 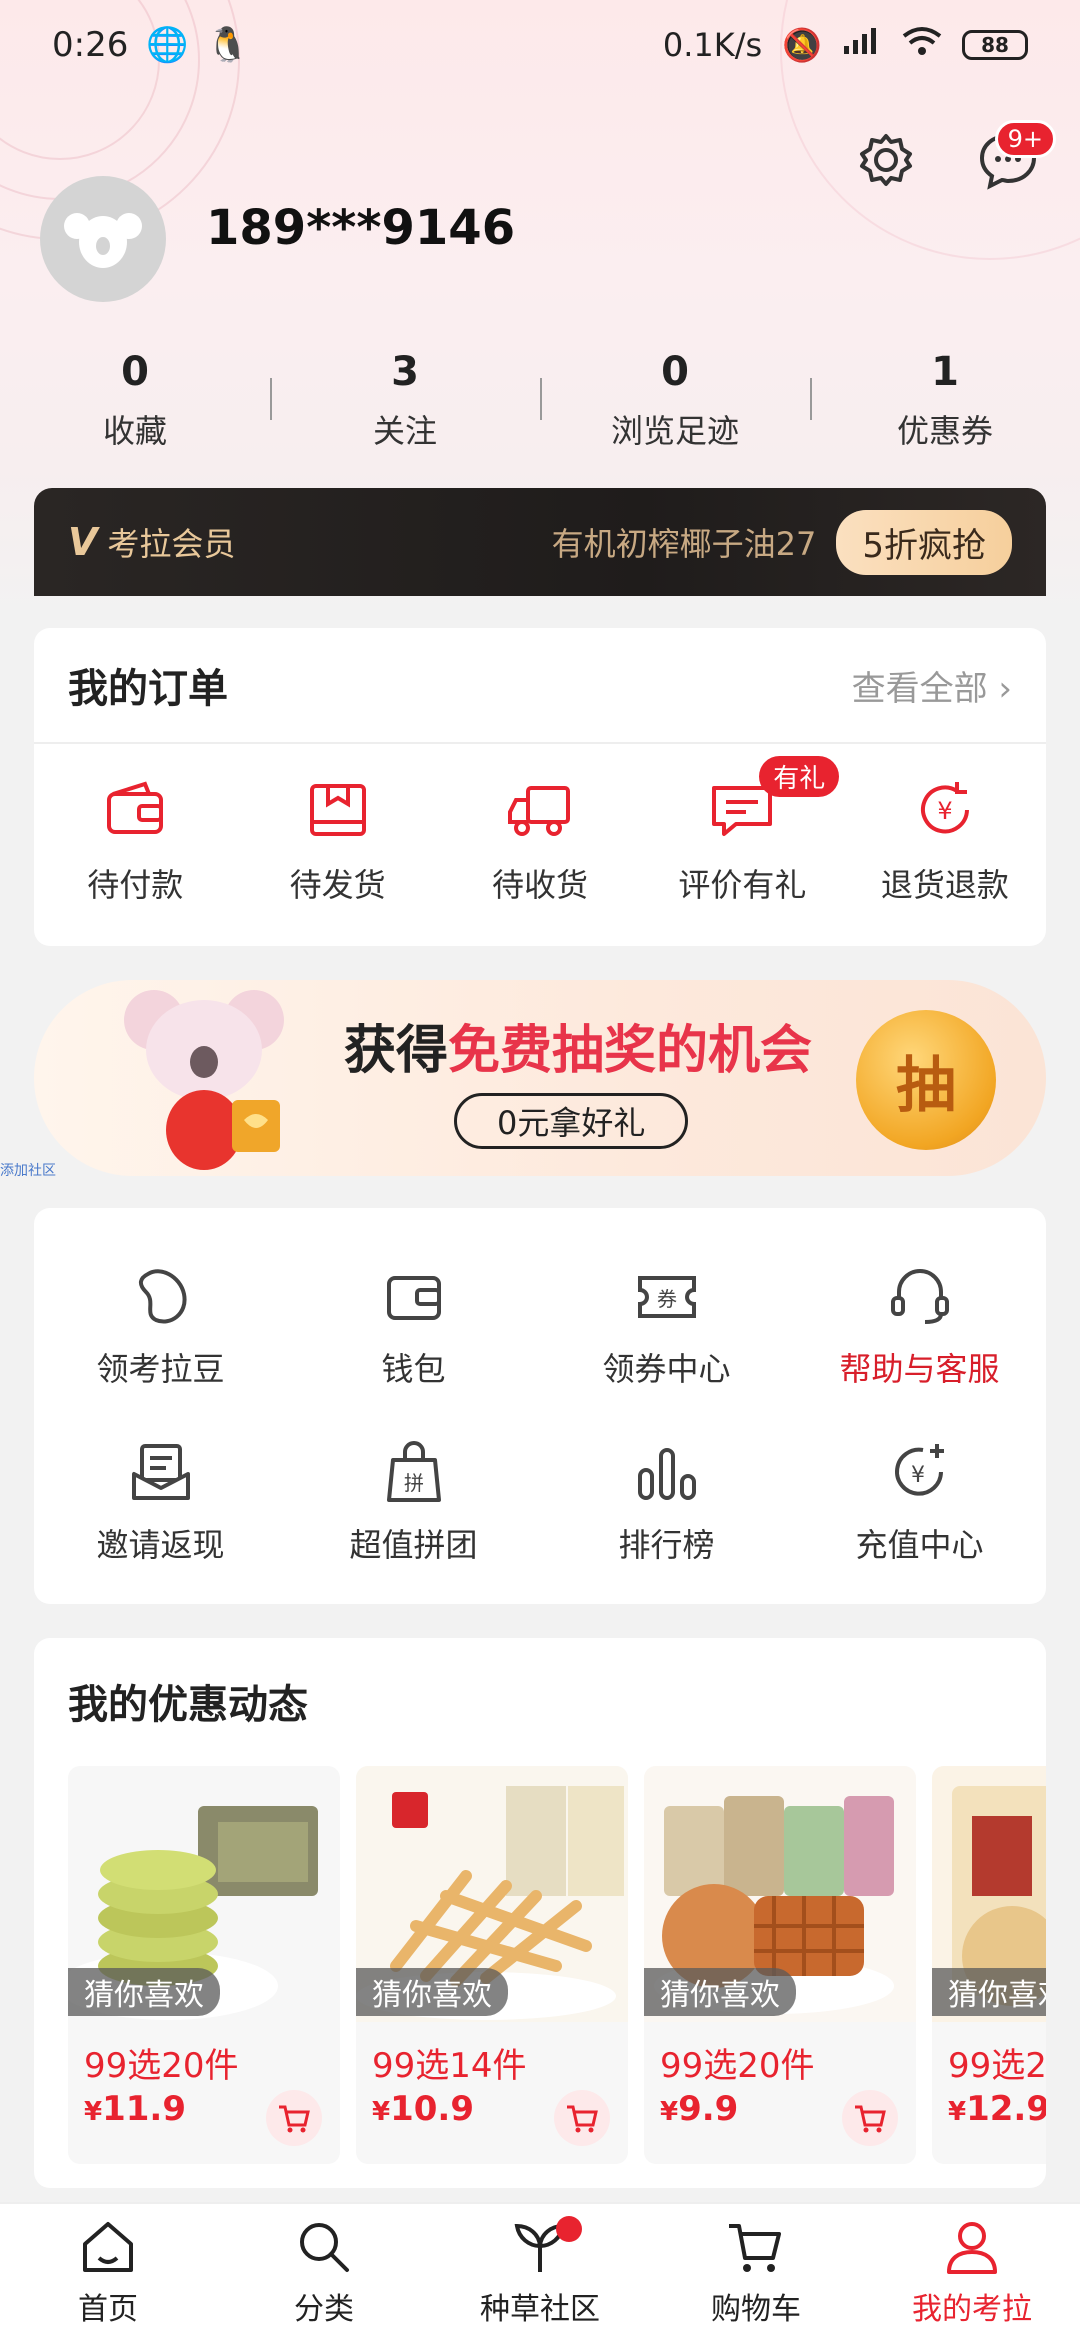 What do you see at coordinates (449, 2066) in the screenshot?
I see `product-promo: 99选14件` at bounding box center [449, 2066].